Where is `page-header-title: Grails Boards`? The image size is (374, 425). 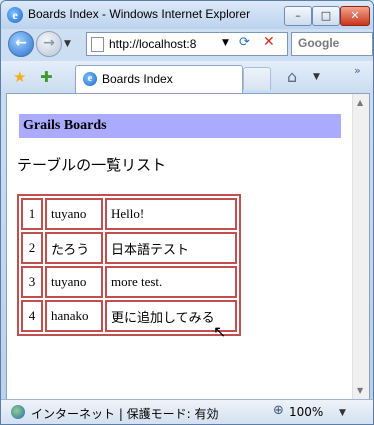 page-header-title: Grails Boards is located at coordinates (65, 125).